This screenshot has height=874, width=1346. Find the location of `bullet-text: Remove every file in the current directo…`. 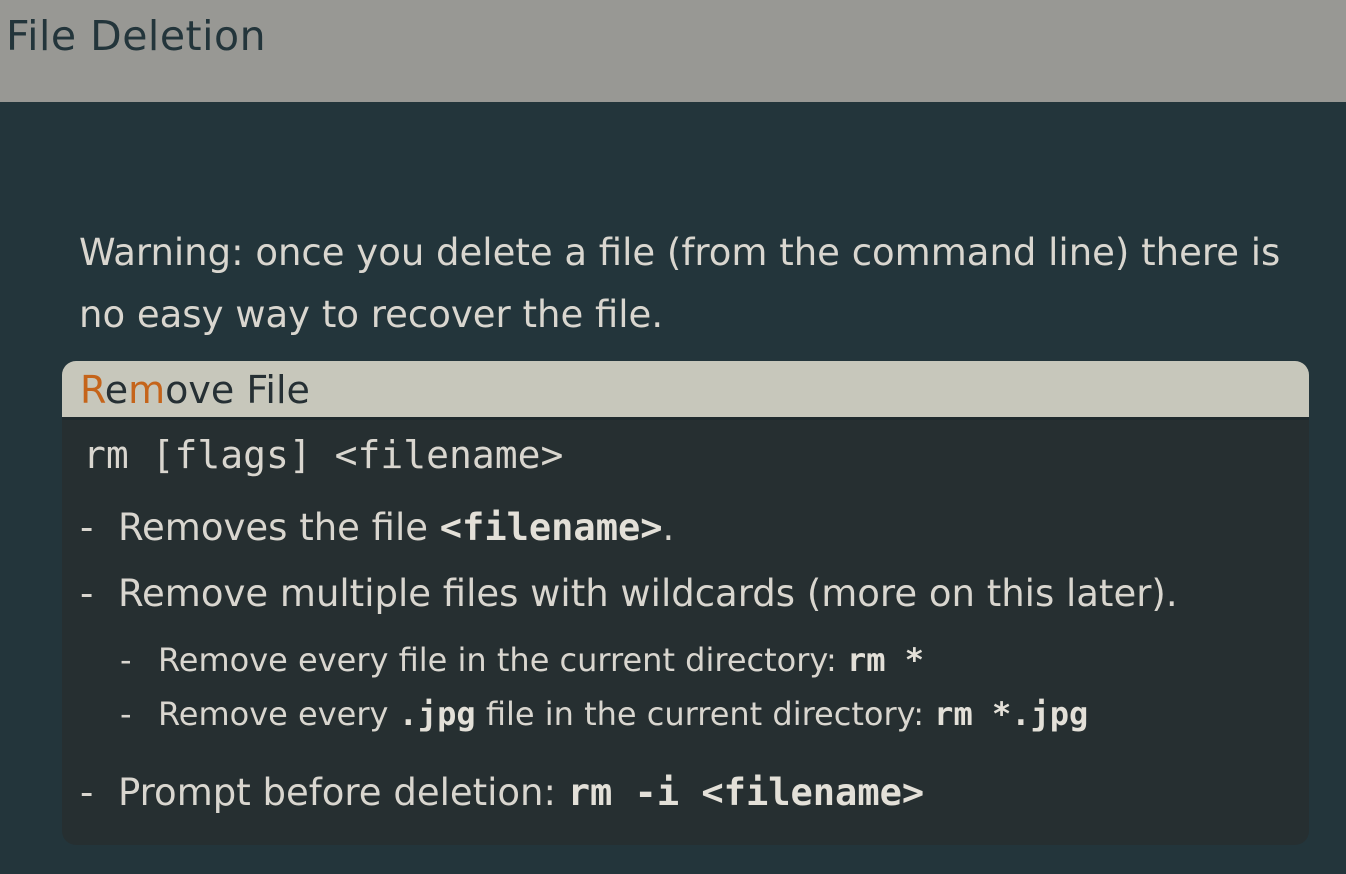

bullet-text: Remove every file in the current directo… is located at coordinates (502, 660).